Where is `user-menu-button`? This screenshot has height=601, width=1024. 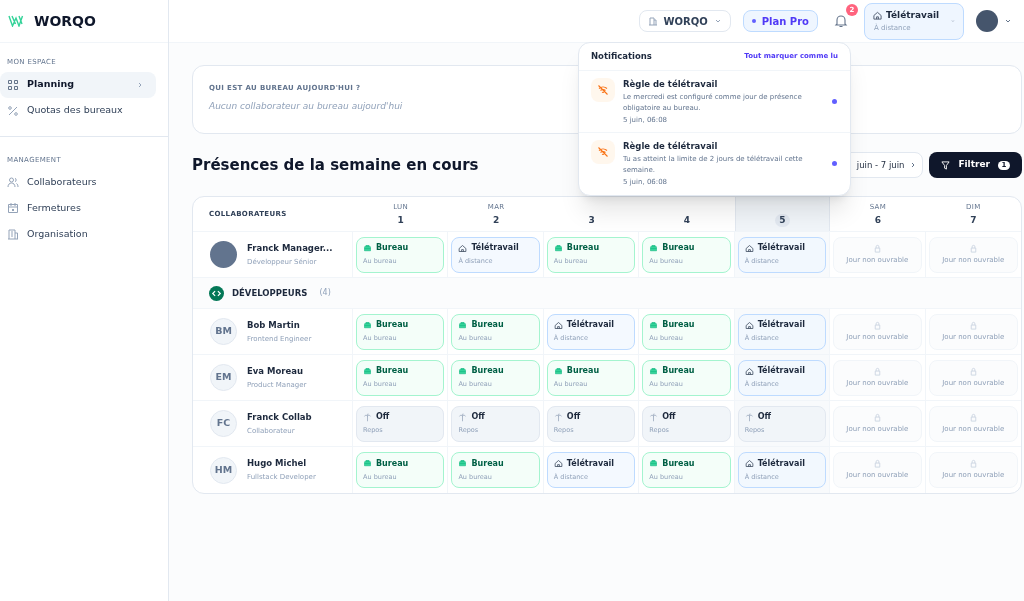 user-menu-button is located at coordinates (994, 21).